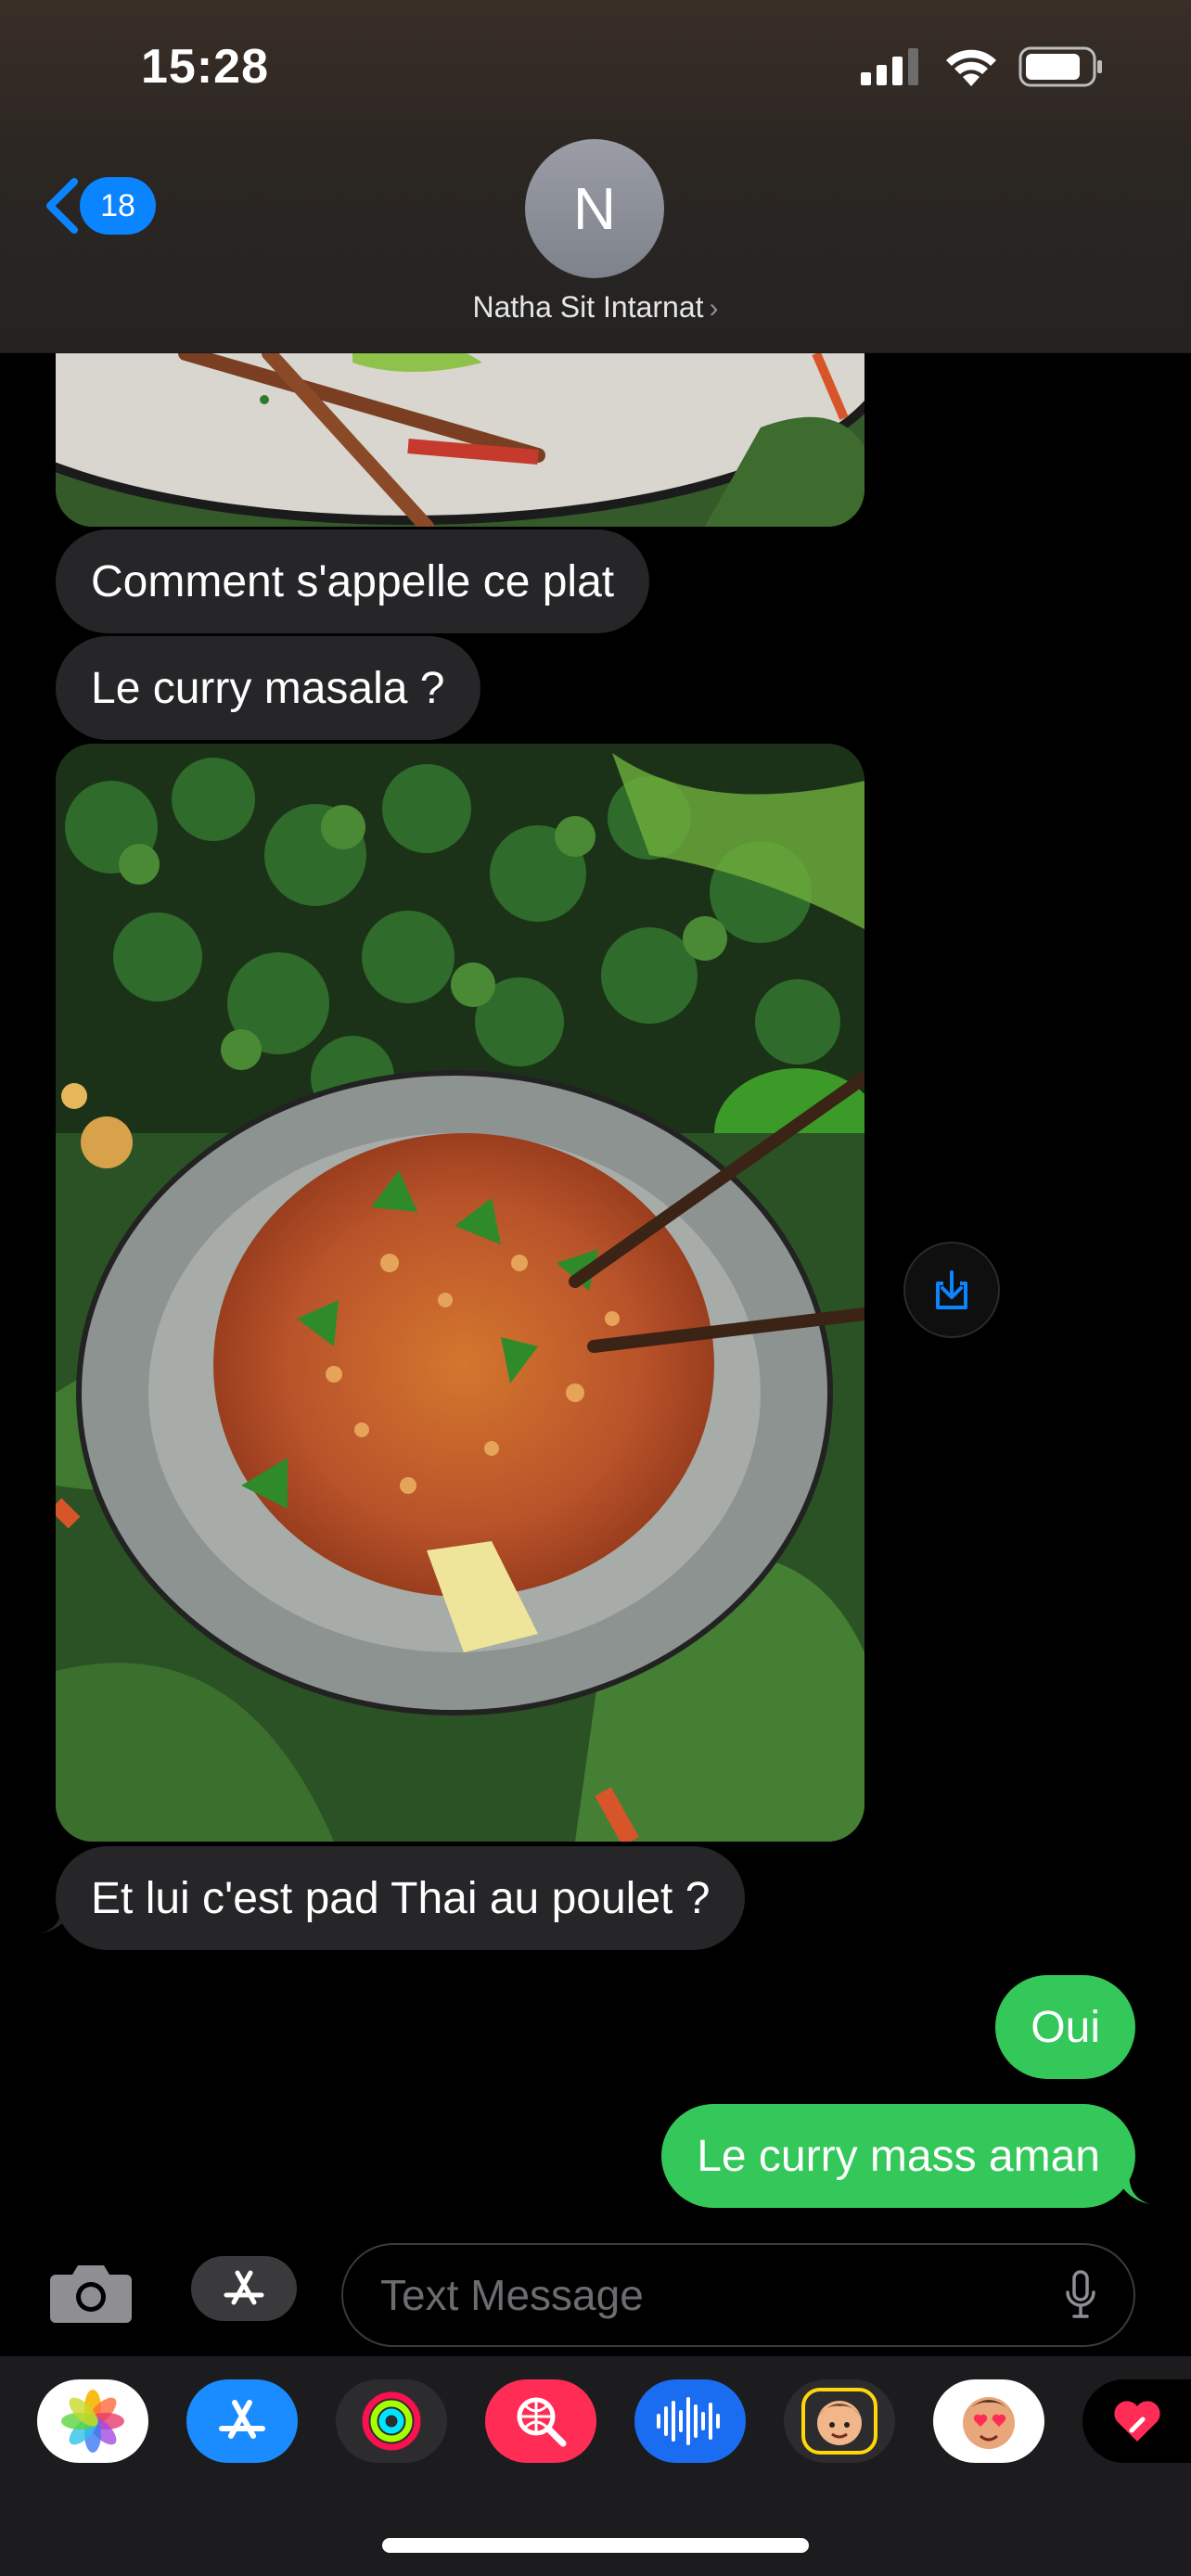 The height and width of the screenshot is (2576, 1191). I want to click on outgoing-message-bubble: Le curry mass aman, so click(898, 2156).